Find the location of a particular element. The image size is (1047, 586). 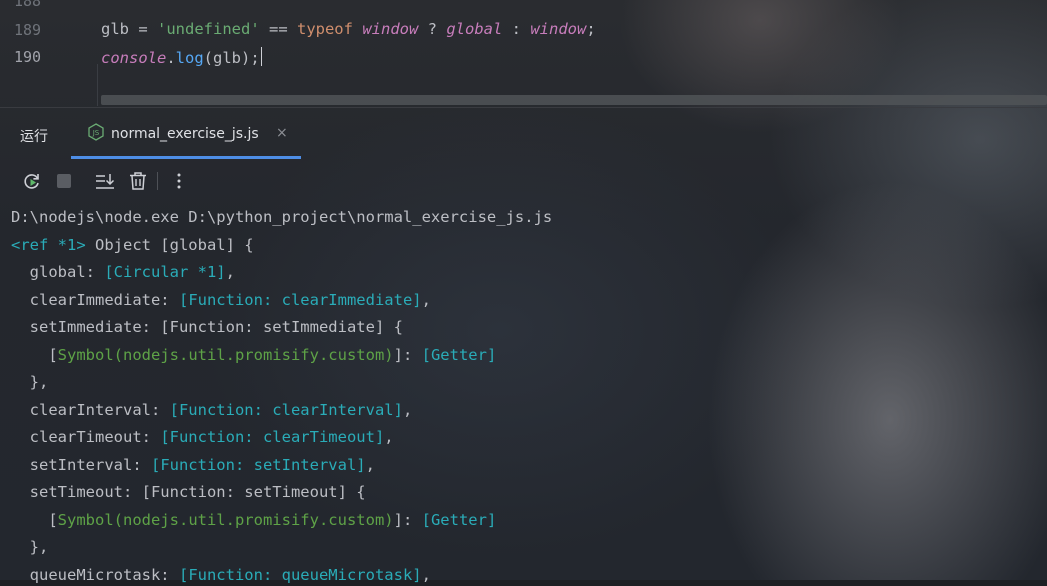

scroll-to-end-icon is located at coordinates (105, 181).